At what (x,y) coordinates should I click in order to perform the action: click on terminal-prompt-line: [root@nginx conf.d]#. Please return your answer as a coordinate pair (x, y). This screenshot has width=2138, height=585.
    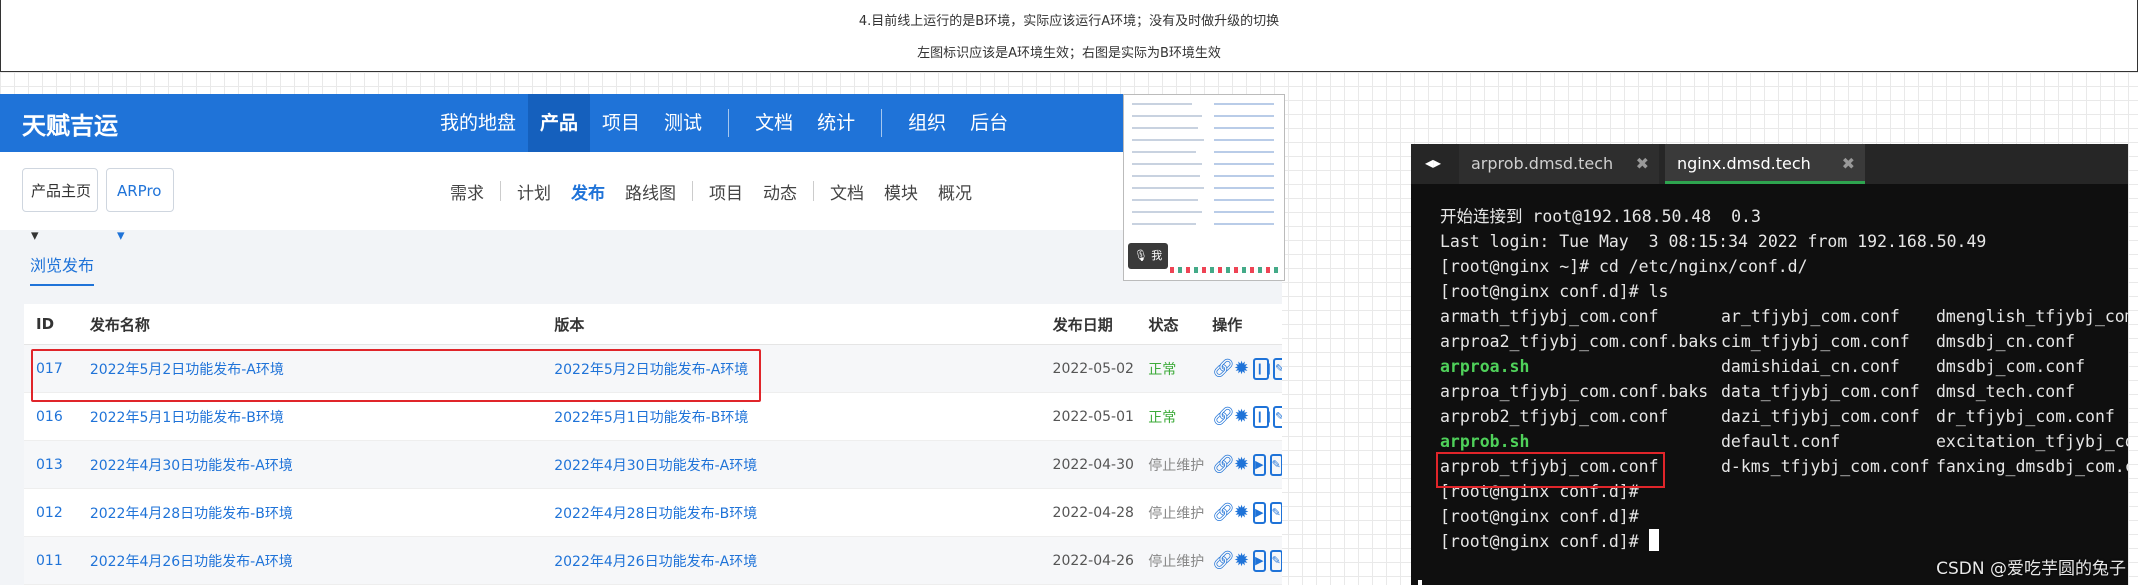
    Looking at the image, I should click on (1784, 541).